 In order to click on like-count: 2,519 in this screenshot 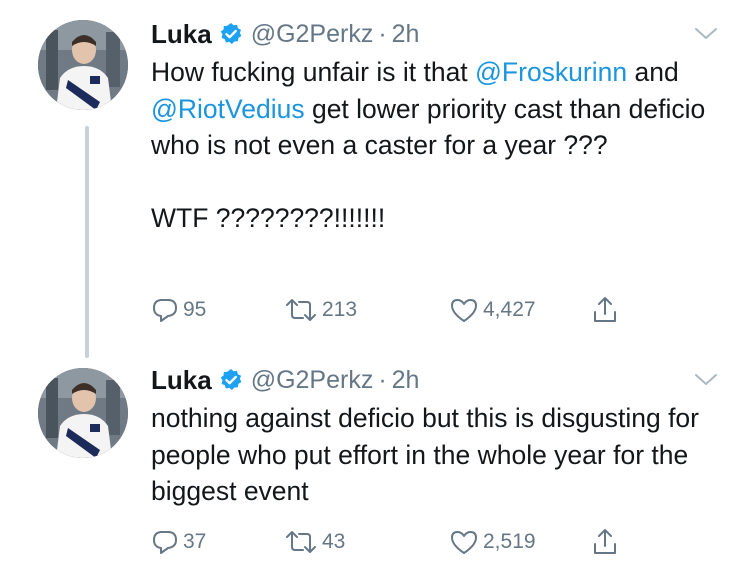, I will do `click(509, 541)`.